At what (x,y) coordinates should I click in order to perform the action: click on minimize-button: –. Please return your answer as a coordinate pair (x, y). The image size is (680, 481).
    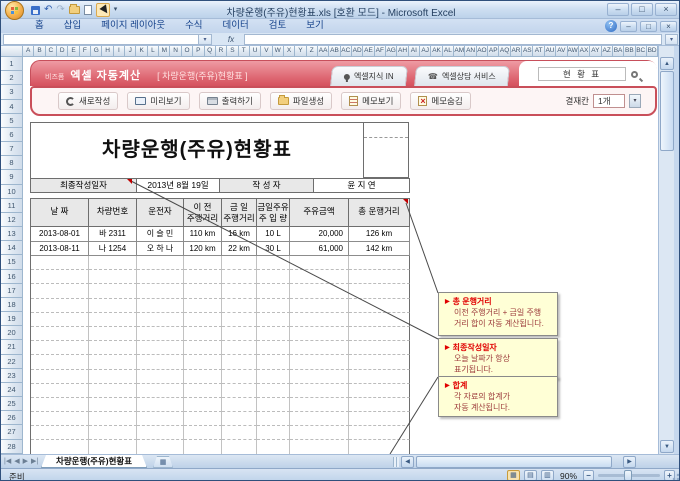
    Looking at the image, I should click on (618, 9).